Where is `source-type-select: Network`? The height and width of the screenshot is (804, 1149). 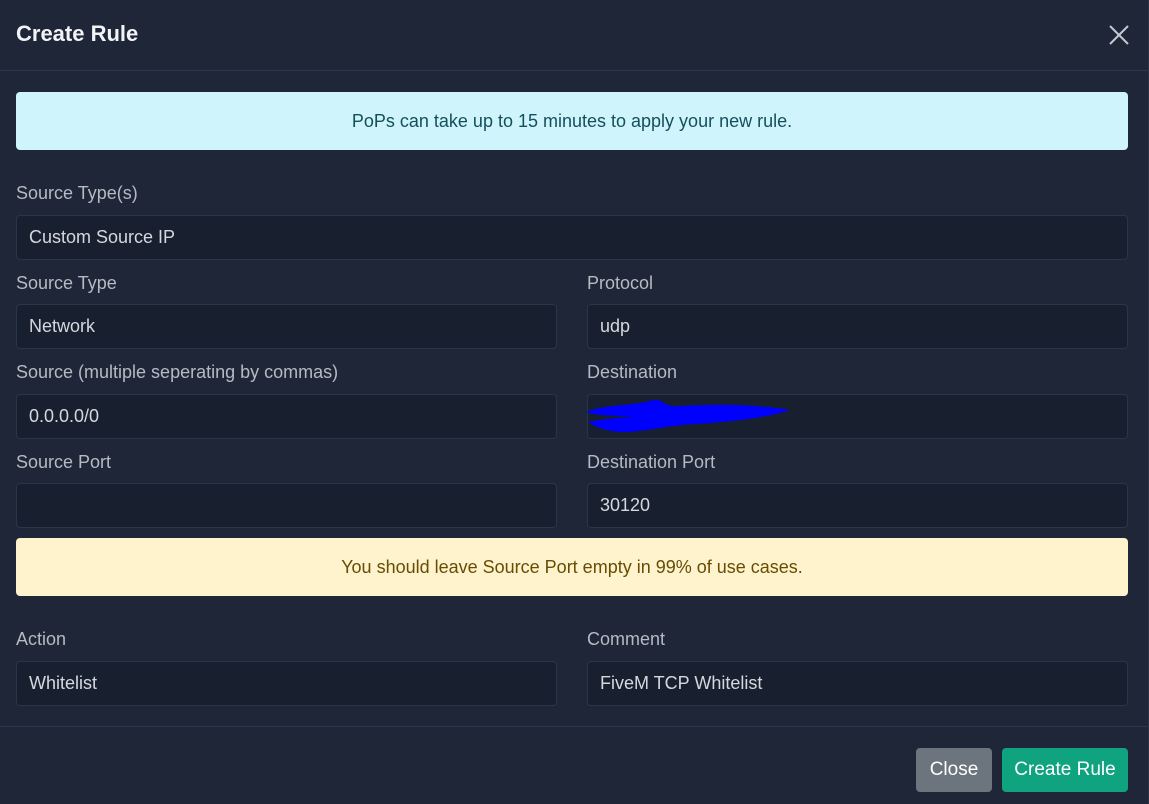 source-type-select: Network is located at coordinates (286, 326).